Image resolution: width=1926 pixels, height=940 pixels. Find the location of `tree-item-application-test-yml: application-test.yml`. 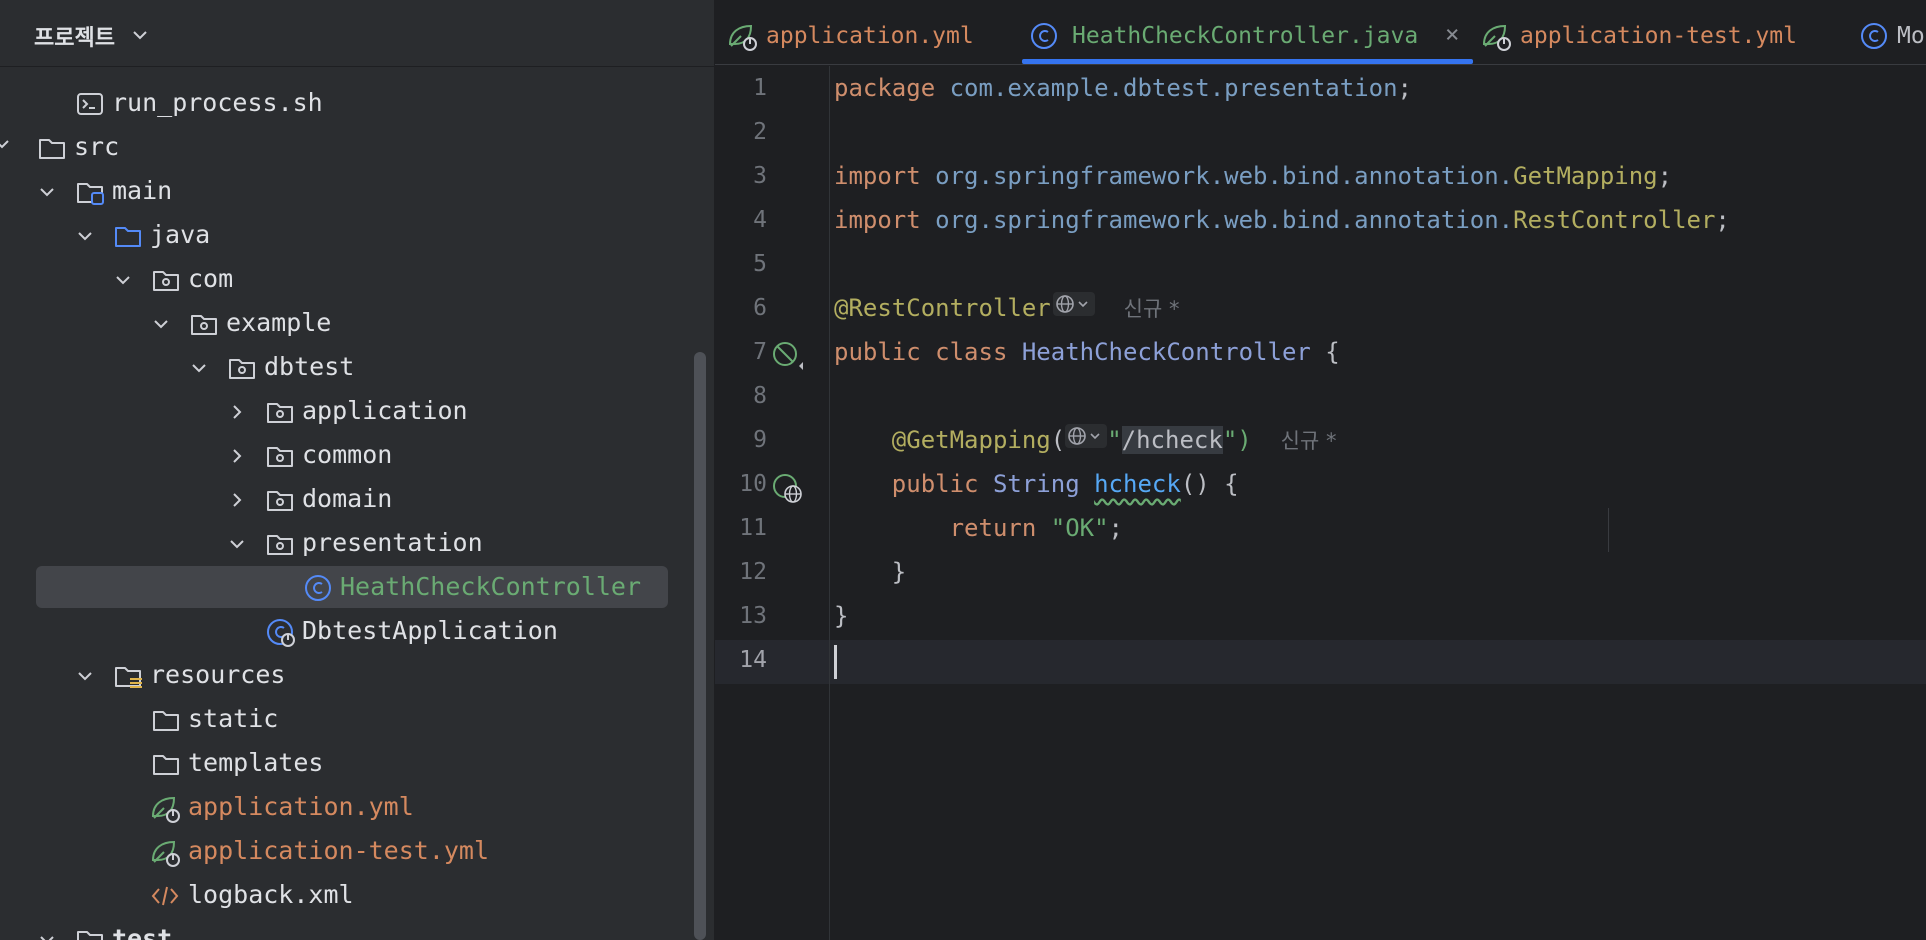

tree-item-application-test-yml: application-test.yml is located at coordinates (357, 851).